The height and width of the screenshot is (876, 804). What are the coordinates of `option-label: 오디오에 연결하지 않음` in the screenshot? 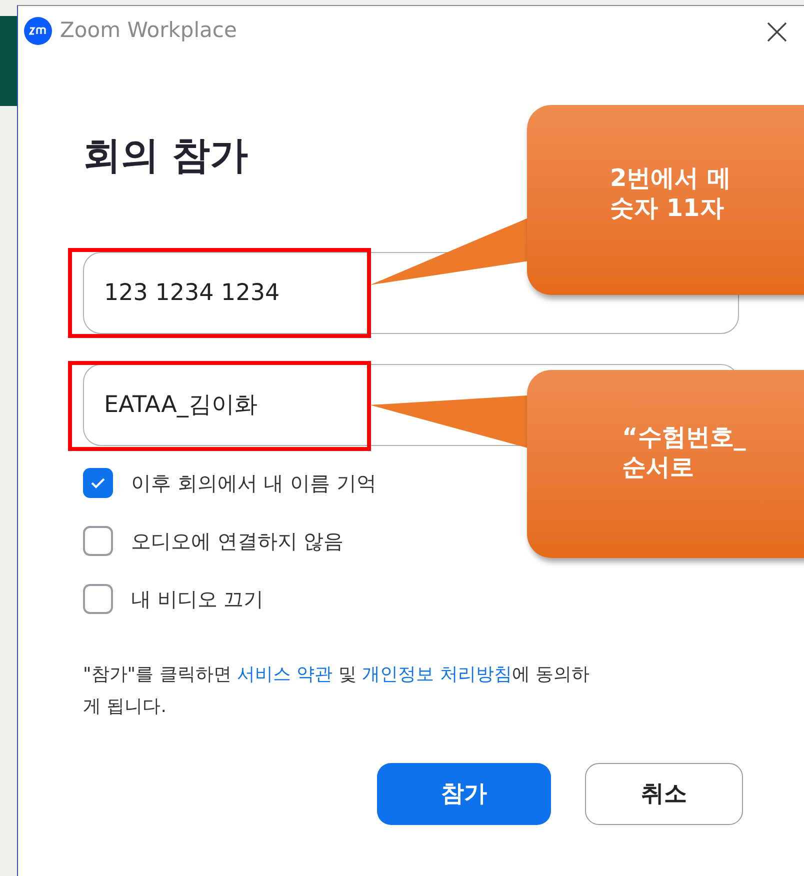 It's located at (237, 541).